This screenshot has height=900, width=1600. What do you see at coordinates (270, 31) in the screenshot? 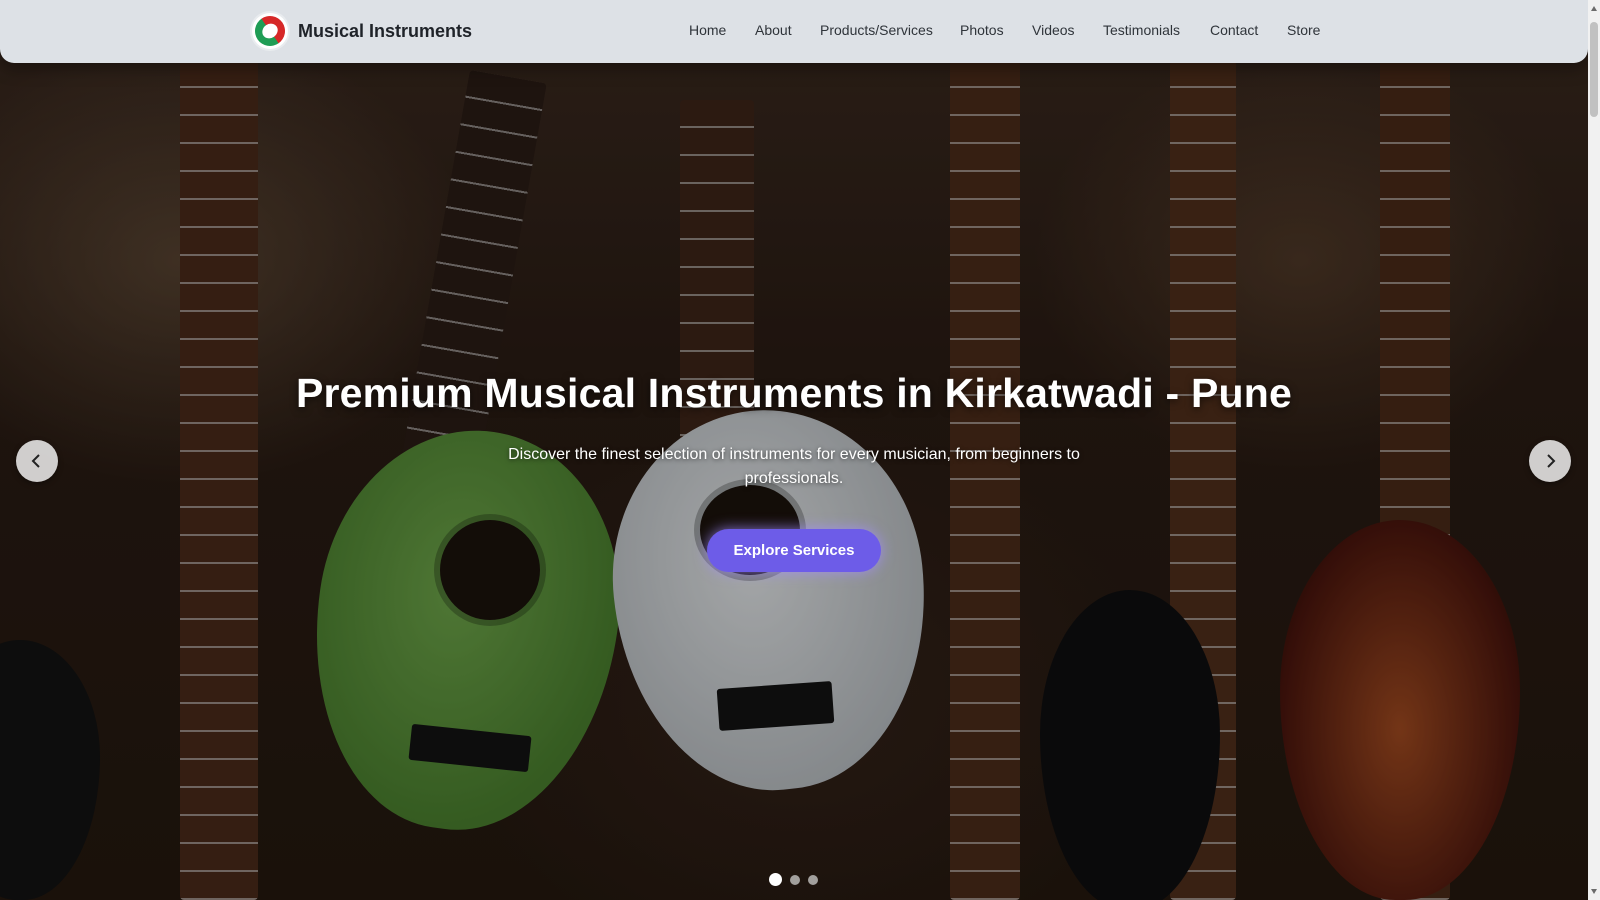
I see `brand-logo-icon` at bounding box center [270, 31].